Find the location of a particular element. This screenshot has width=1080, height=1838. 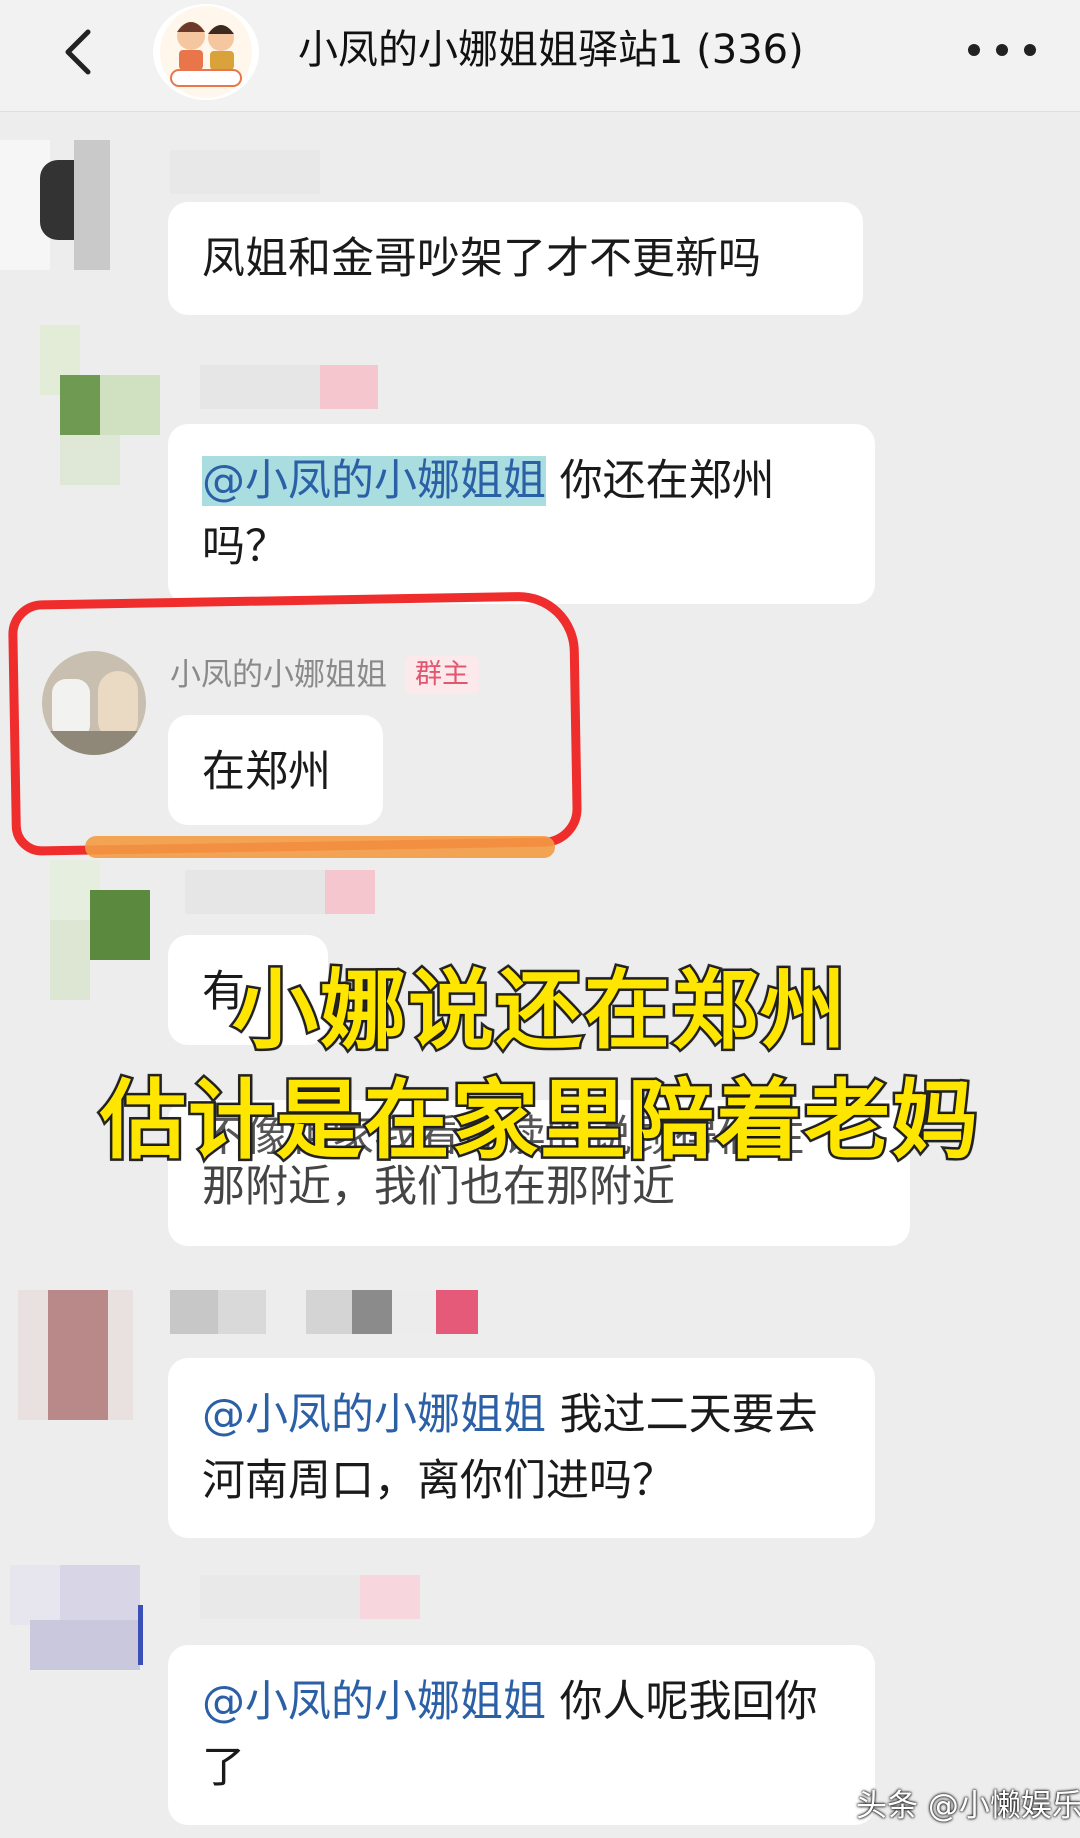

group-avatar is located at coordinates (206, 52).